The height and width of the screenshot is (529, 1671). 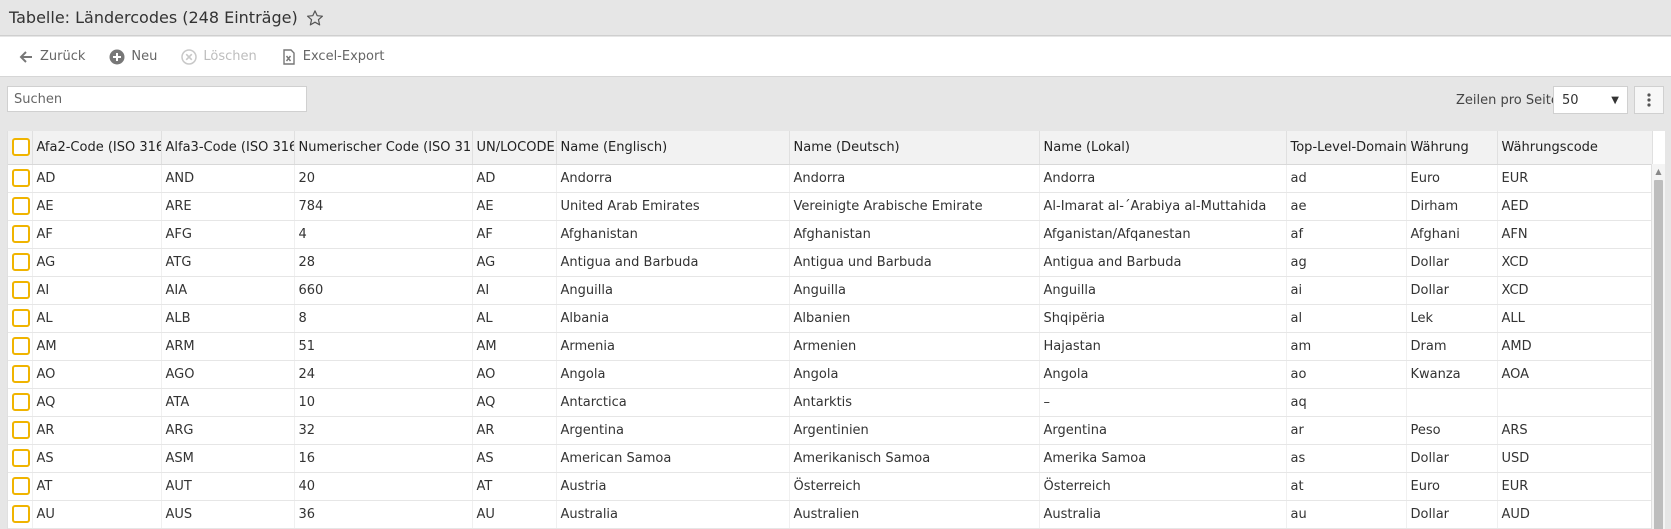 What do you see at coordinates (1575, 514) in the screenshot?
I see `table-cell: AUD` at bounding box center [1575, 514].